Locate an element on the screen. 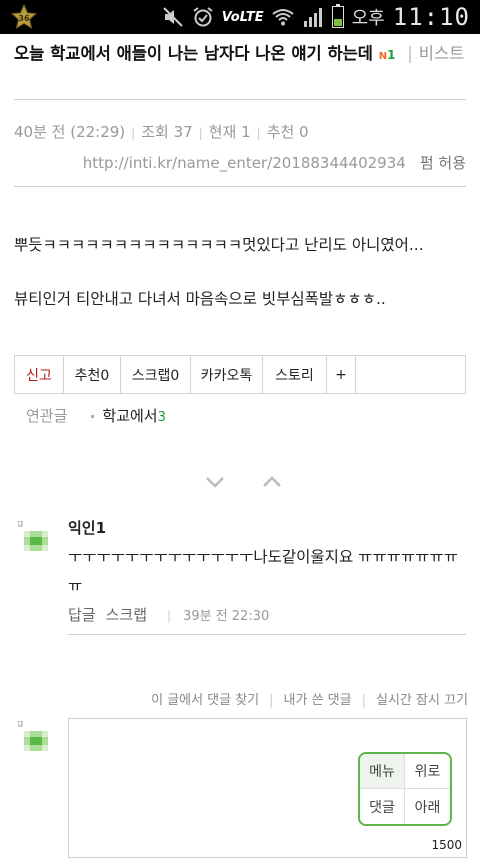 This screenshot has height=858, width=480. scroll-bottom-button: 아래 is located at coordinates (427, 806).